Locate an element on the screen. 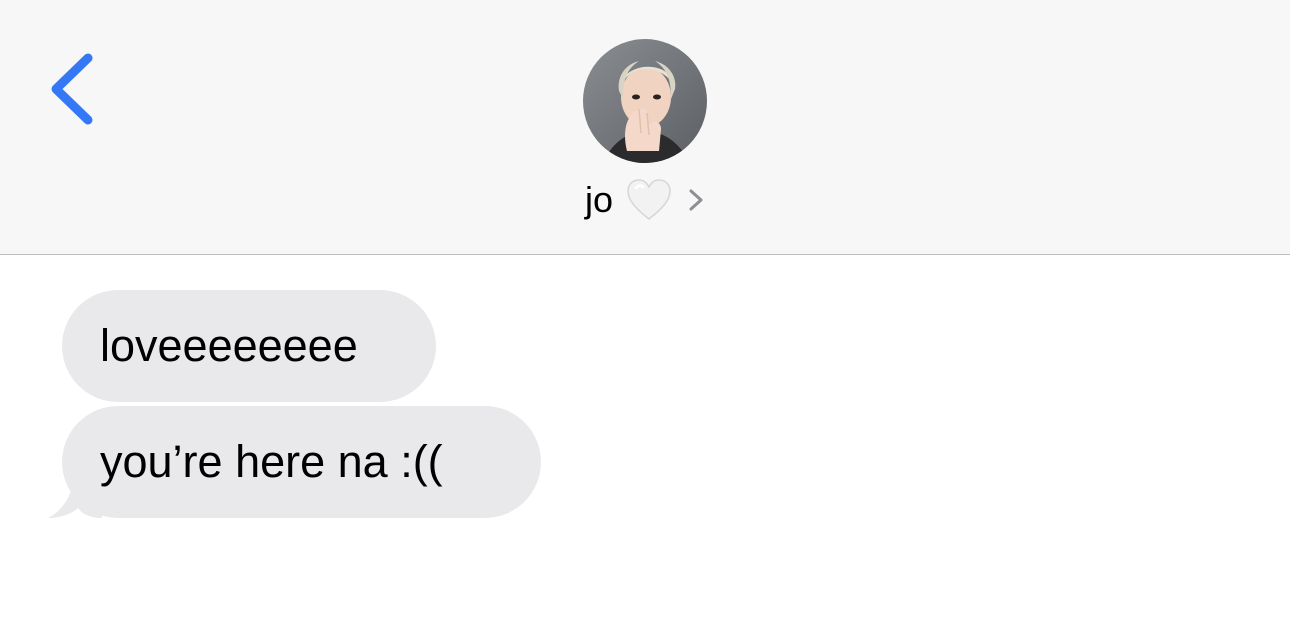 The width and height of the screenshot is (1290, 630). white-heart-icon is located at coordinates (649, 200).